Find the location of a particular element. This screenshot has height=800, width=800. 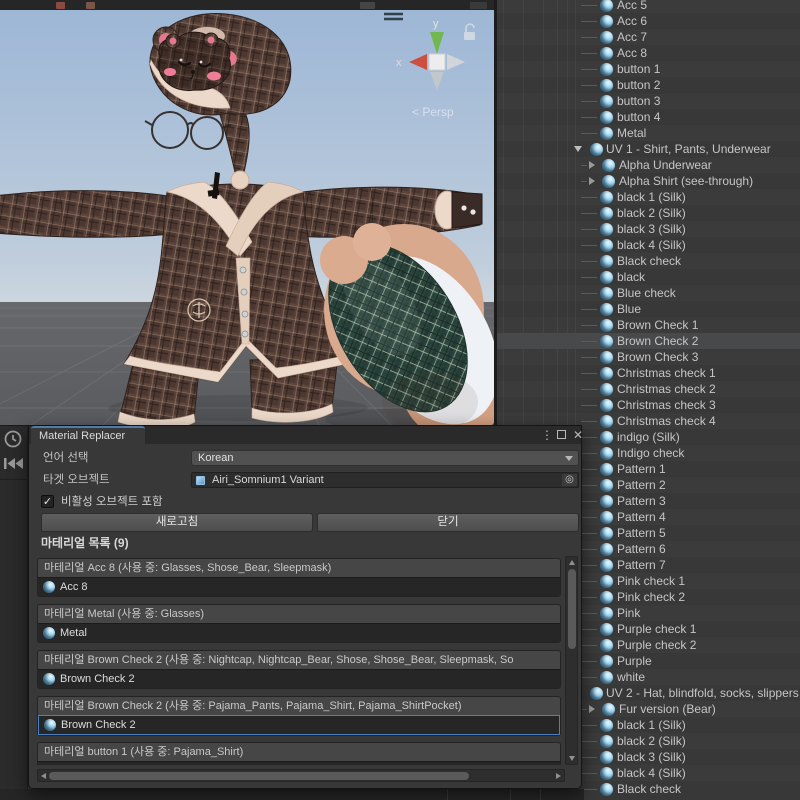

window-tab-bar: Material Replacer ⋮ ✕ is located at coordinates (306, 435).